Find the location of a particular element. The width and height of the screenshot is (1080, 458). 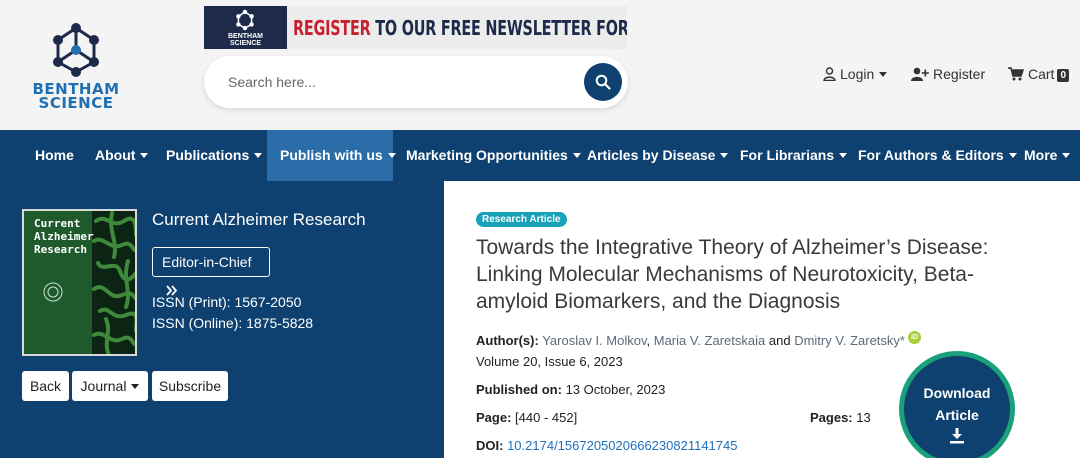

banner-rest-text: TO OUR FREE NEWSLETTER FOR UPDATES is located at coordinates (501, 28).